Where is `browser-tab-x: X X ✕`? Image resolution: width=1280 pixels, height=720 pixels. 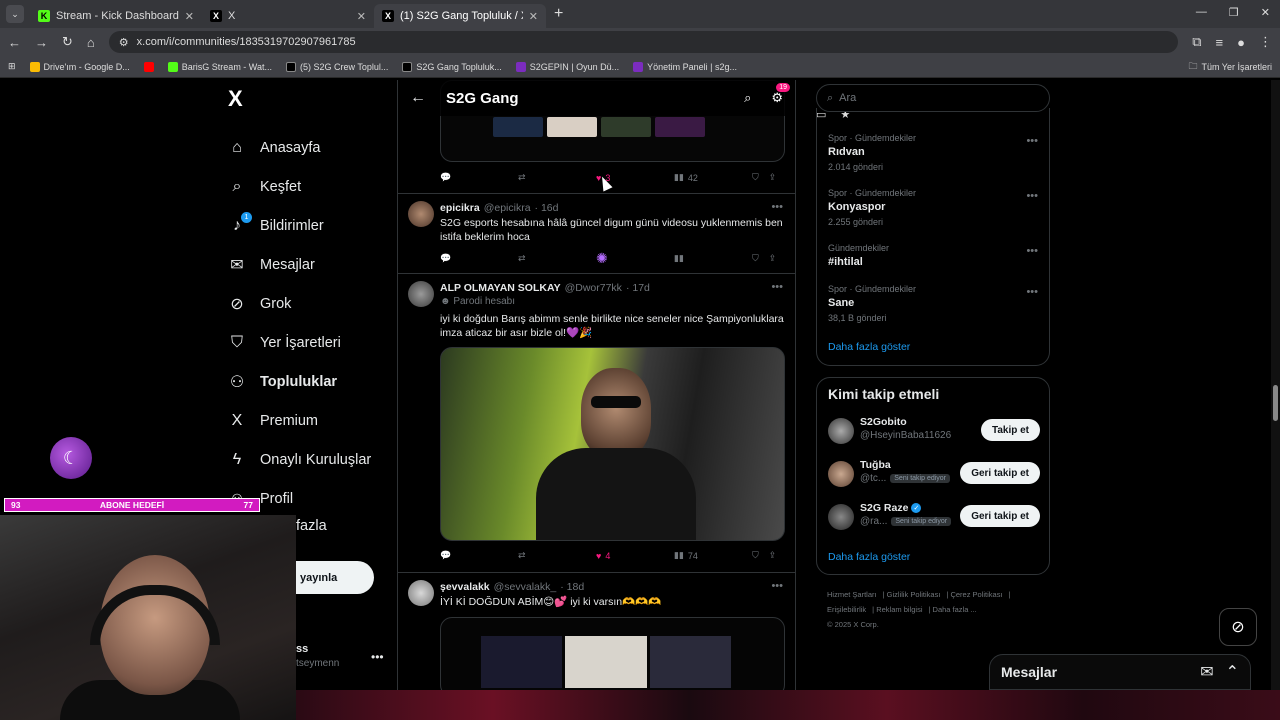
browser-tab-x: X X ✕ is located at coordinates (288, 16).